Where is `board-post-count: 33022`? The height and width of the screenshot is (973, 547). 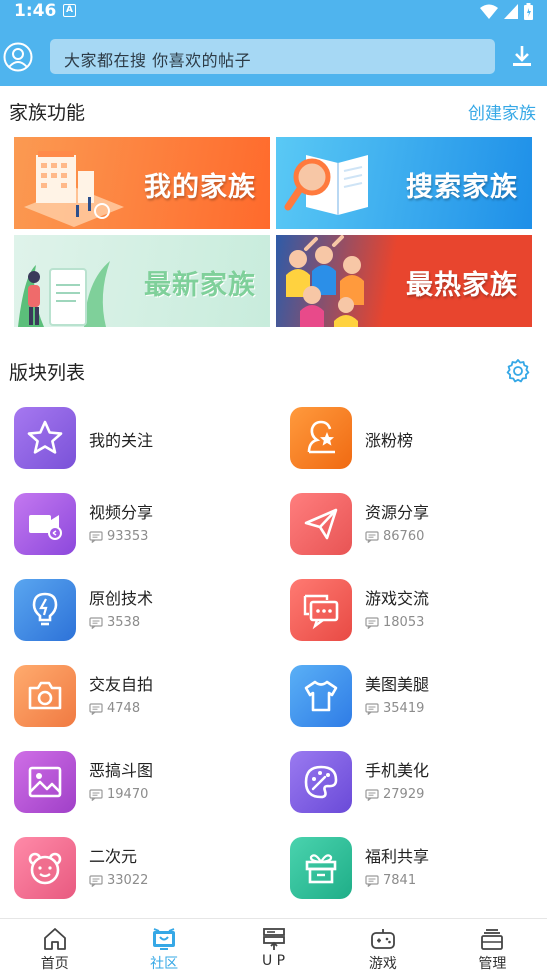 board-post-count: 33022 is located at coordinates (118, 880).